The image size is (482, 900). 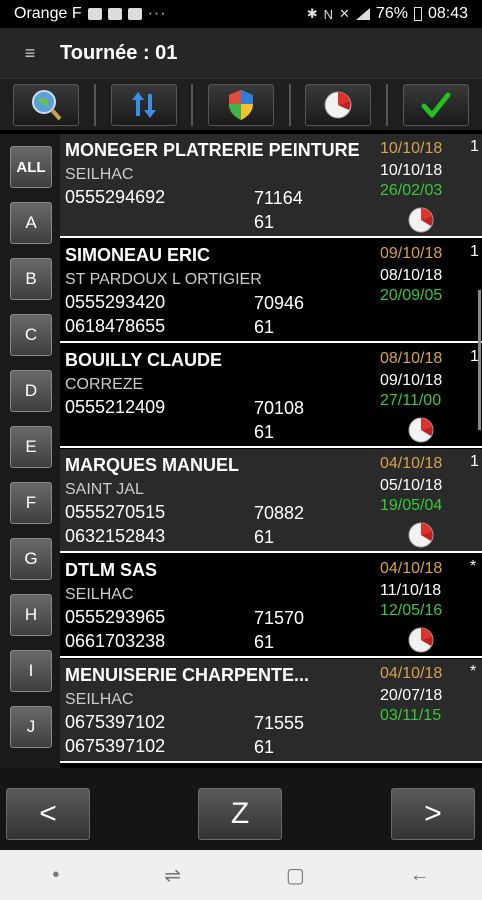 I want to click on client-phone: 0555212409, so click(x=115, y=407).